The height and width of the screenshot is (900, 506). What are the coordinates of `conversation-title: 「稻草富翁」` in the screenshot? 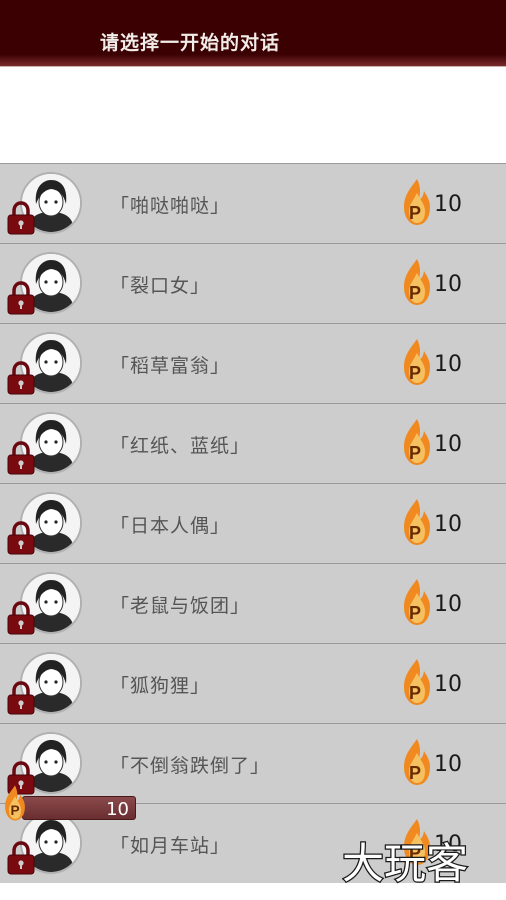 It's located at (170, 366).